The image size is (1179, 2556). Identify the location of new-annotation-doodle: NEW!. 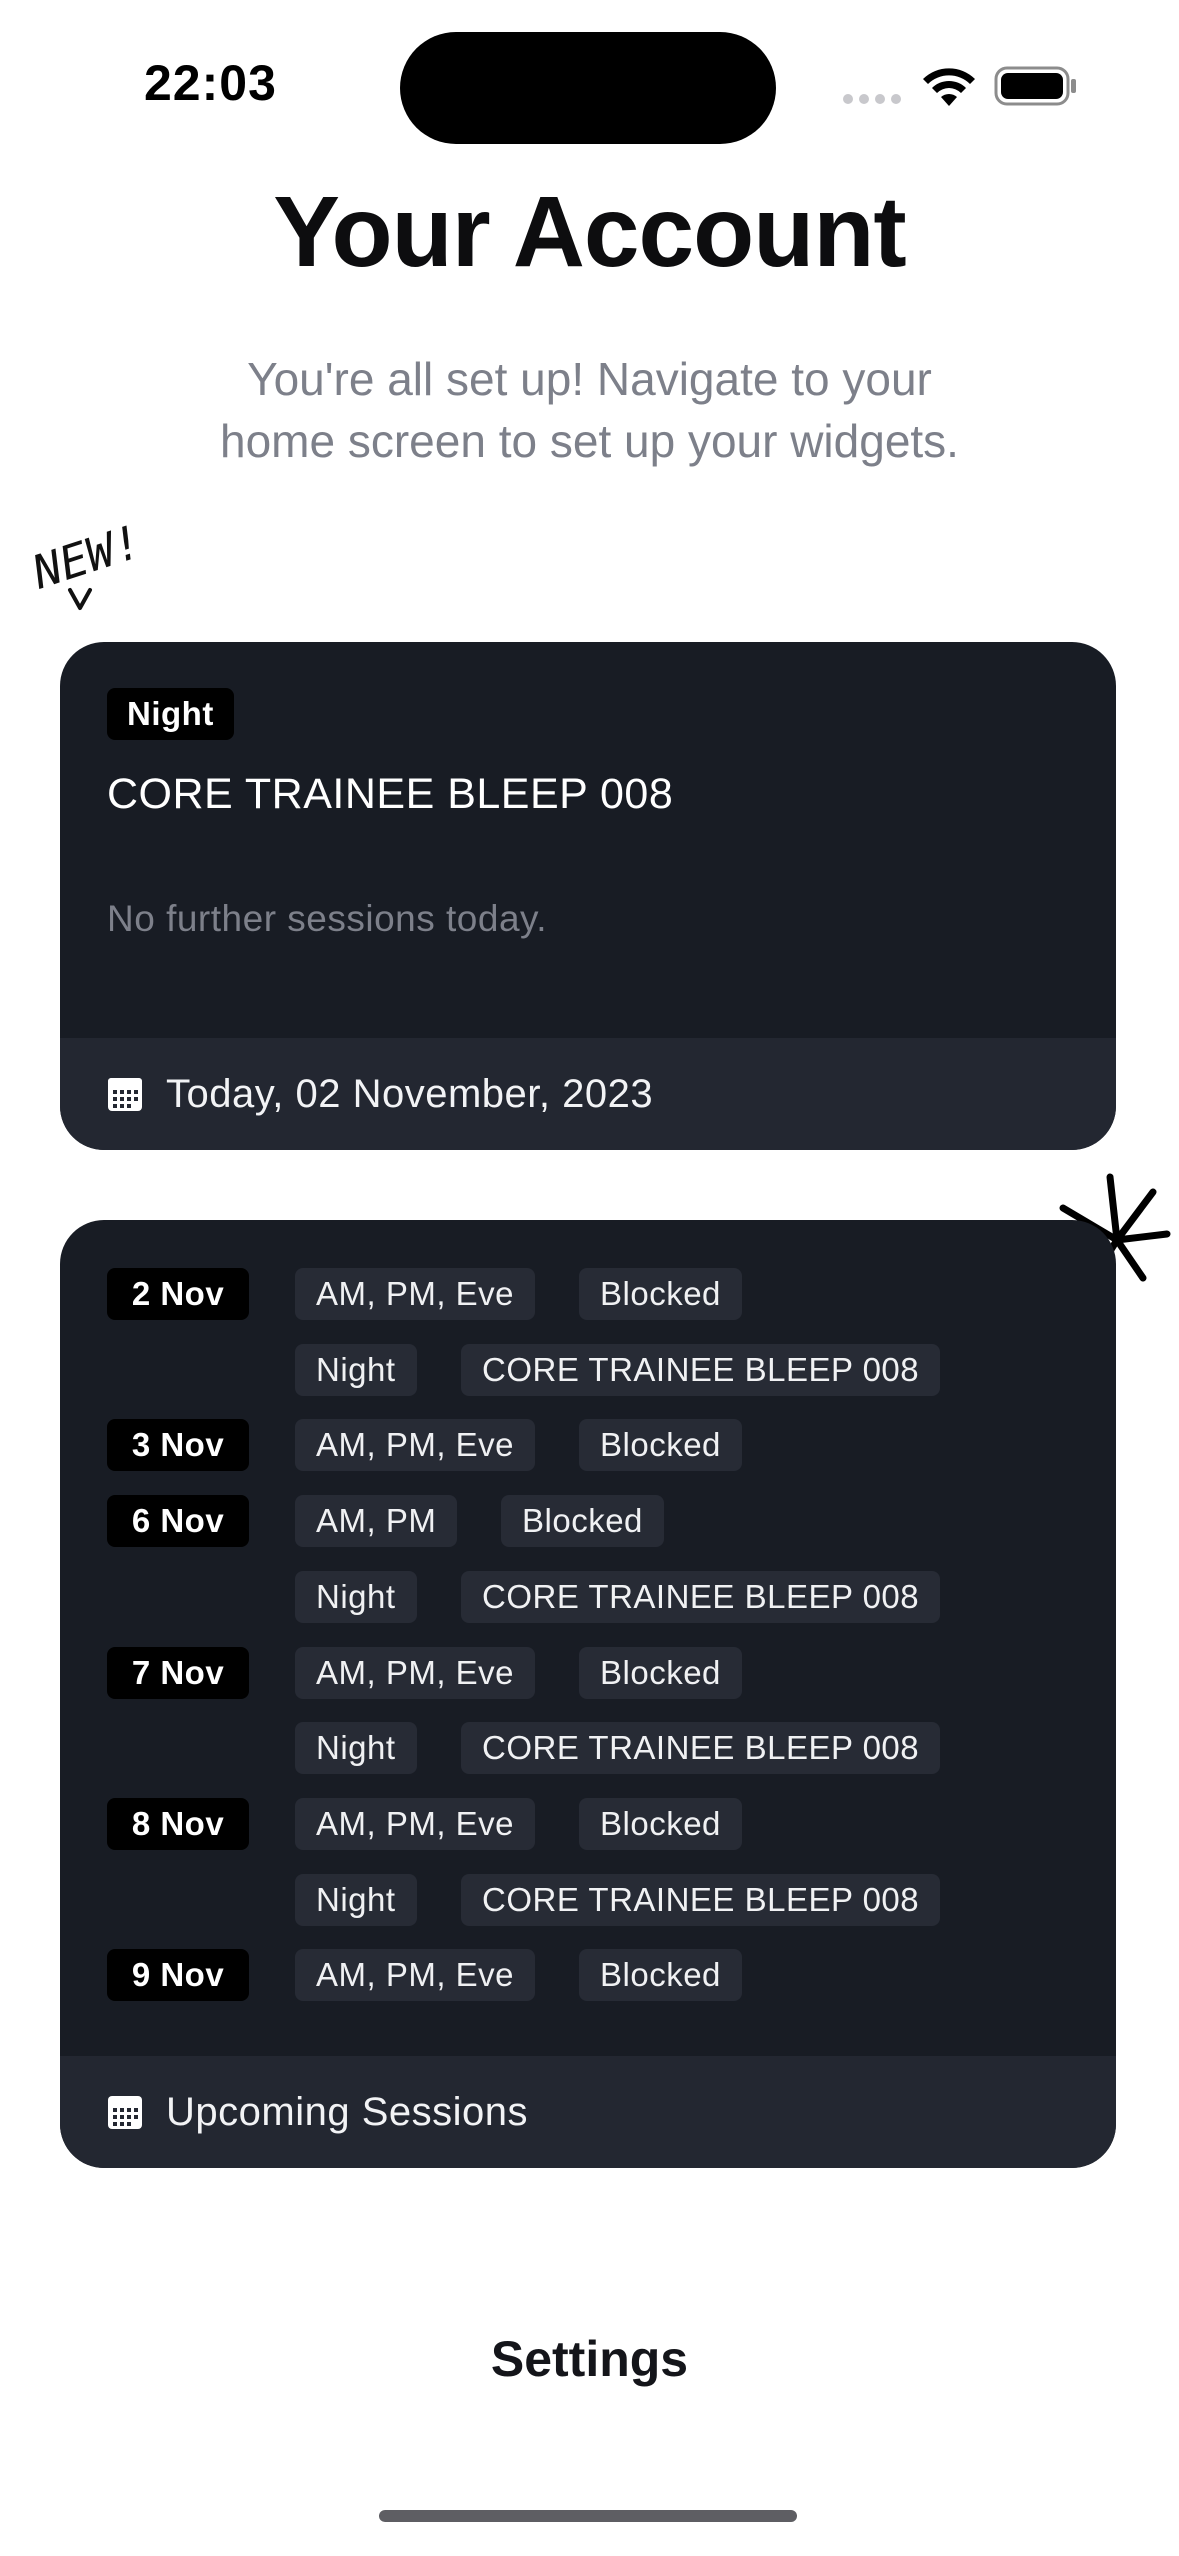
(86, 562).